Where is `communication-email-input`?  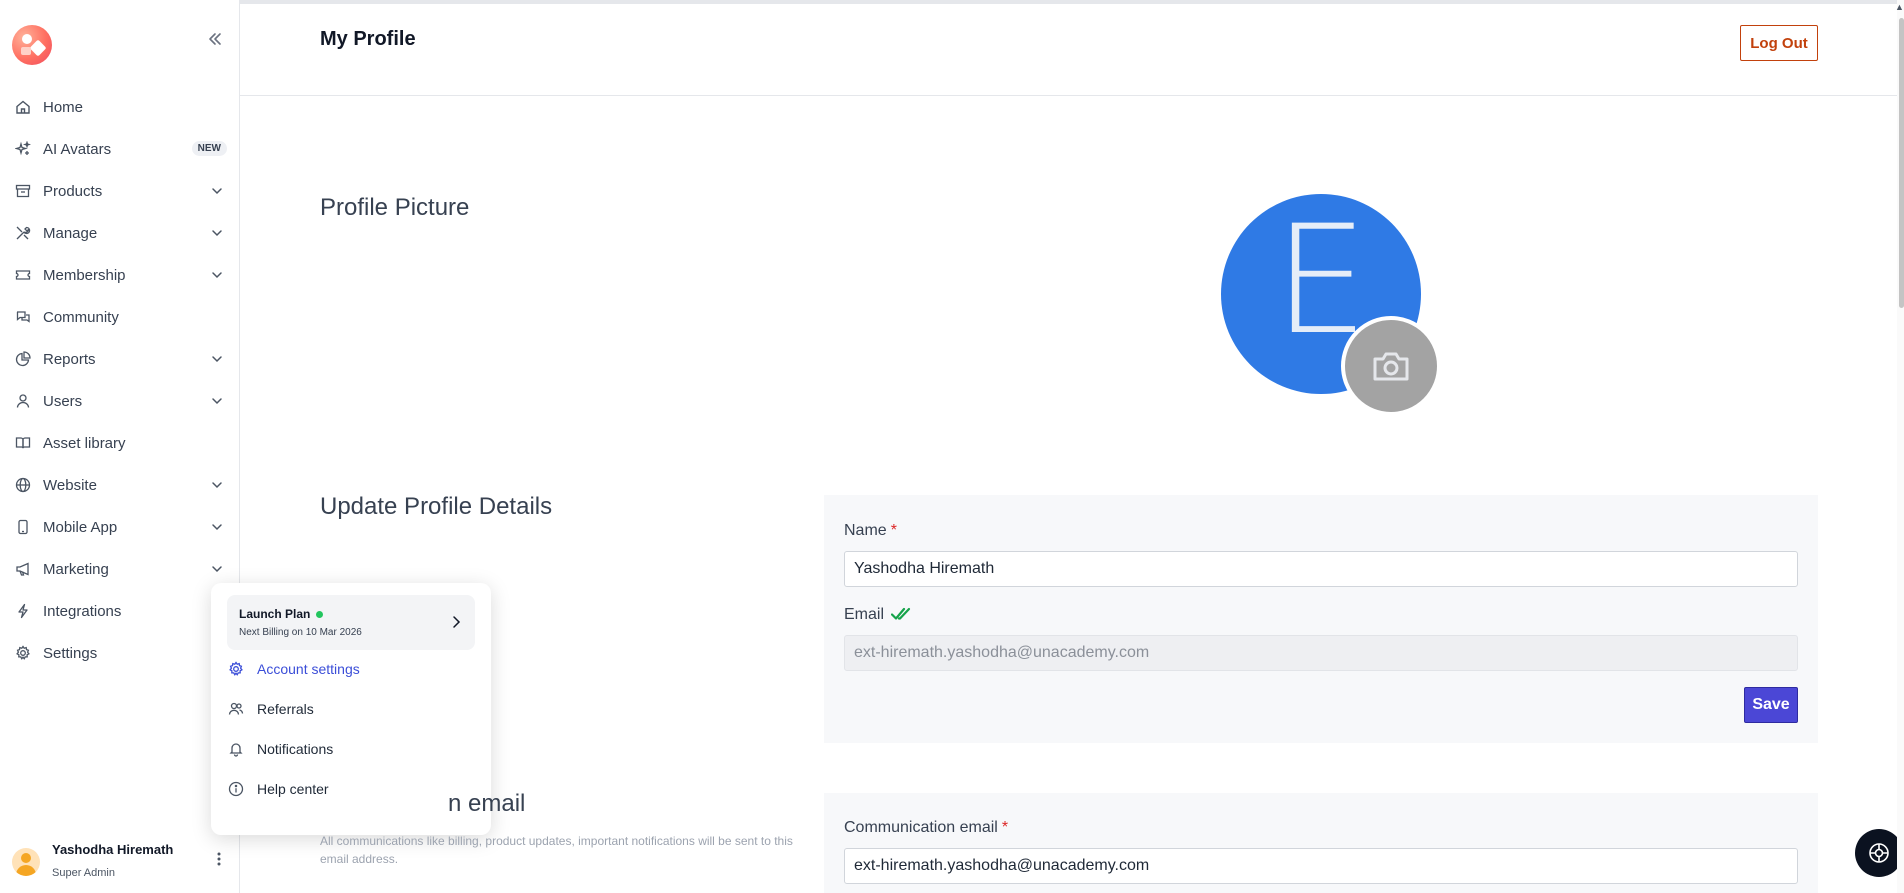 communication-email-input is located at coordinates (1321, 866).